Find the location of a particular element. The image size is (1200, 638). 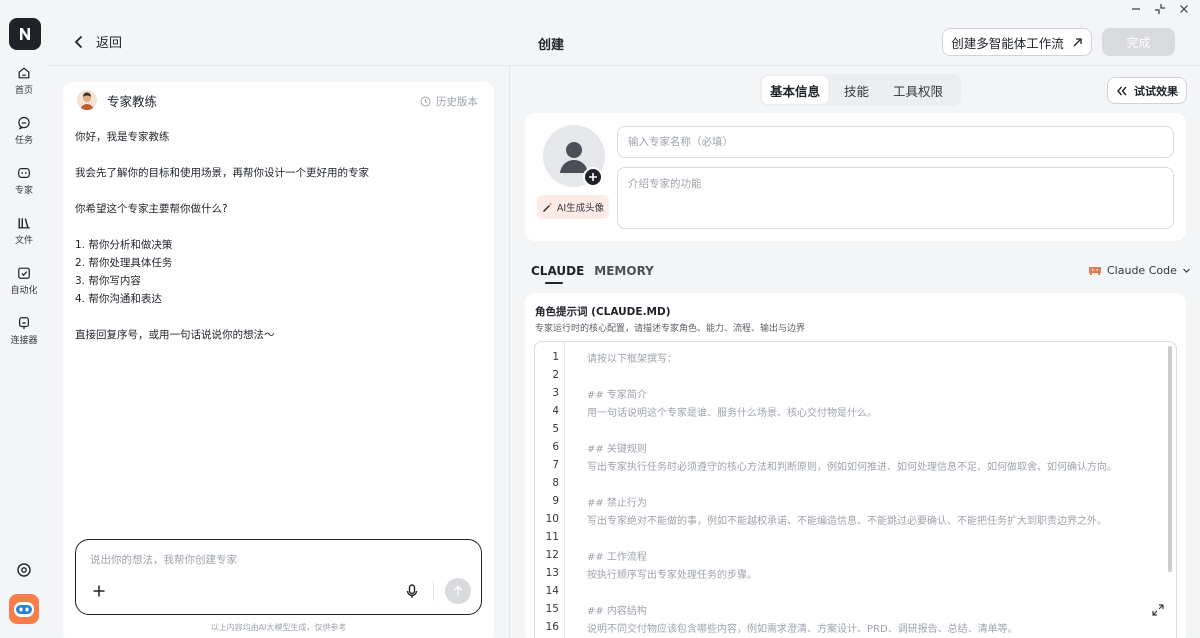

attach-button is located at coordinates (99, 591).